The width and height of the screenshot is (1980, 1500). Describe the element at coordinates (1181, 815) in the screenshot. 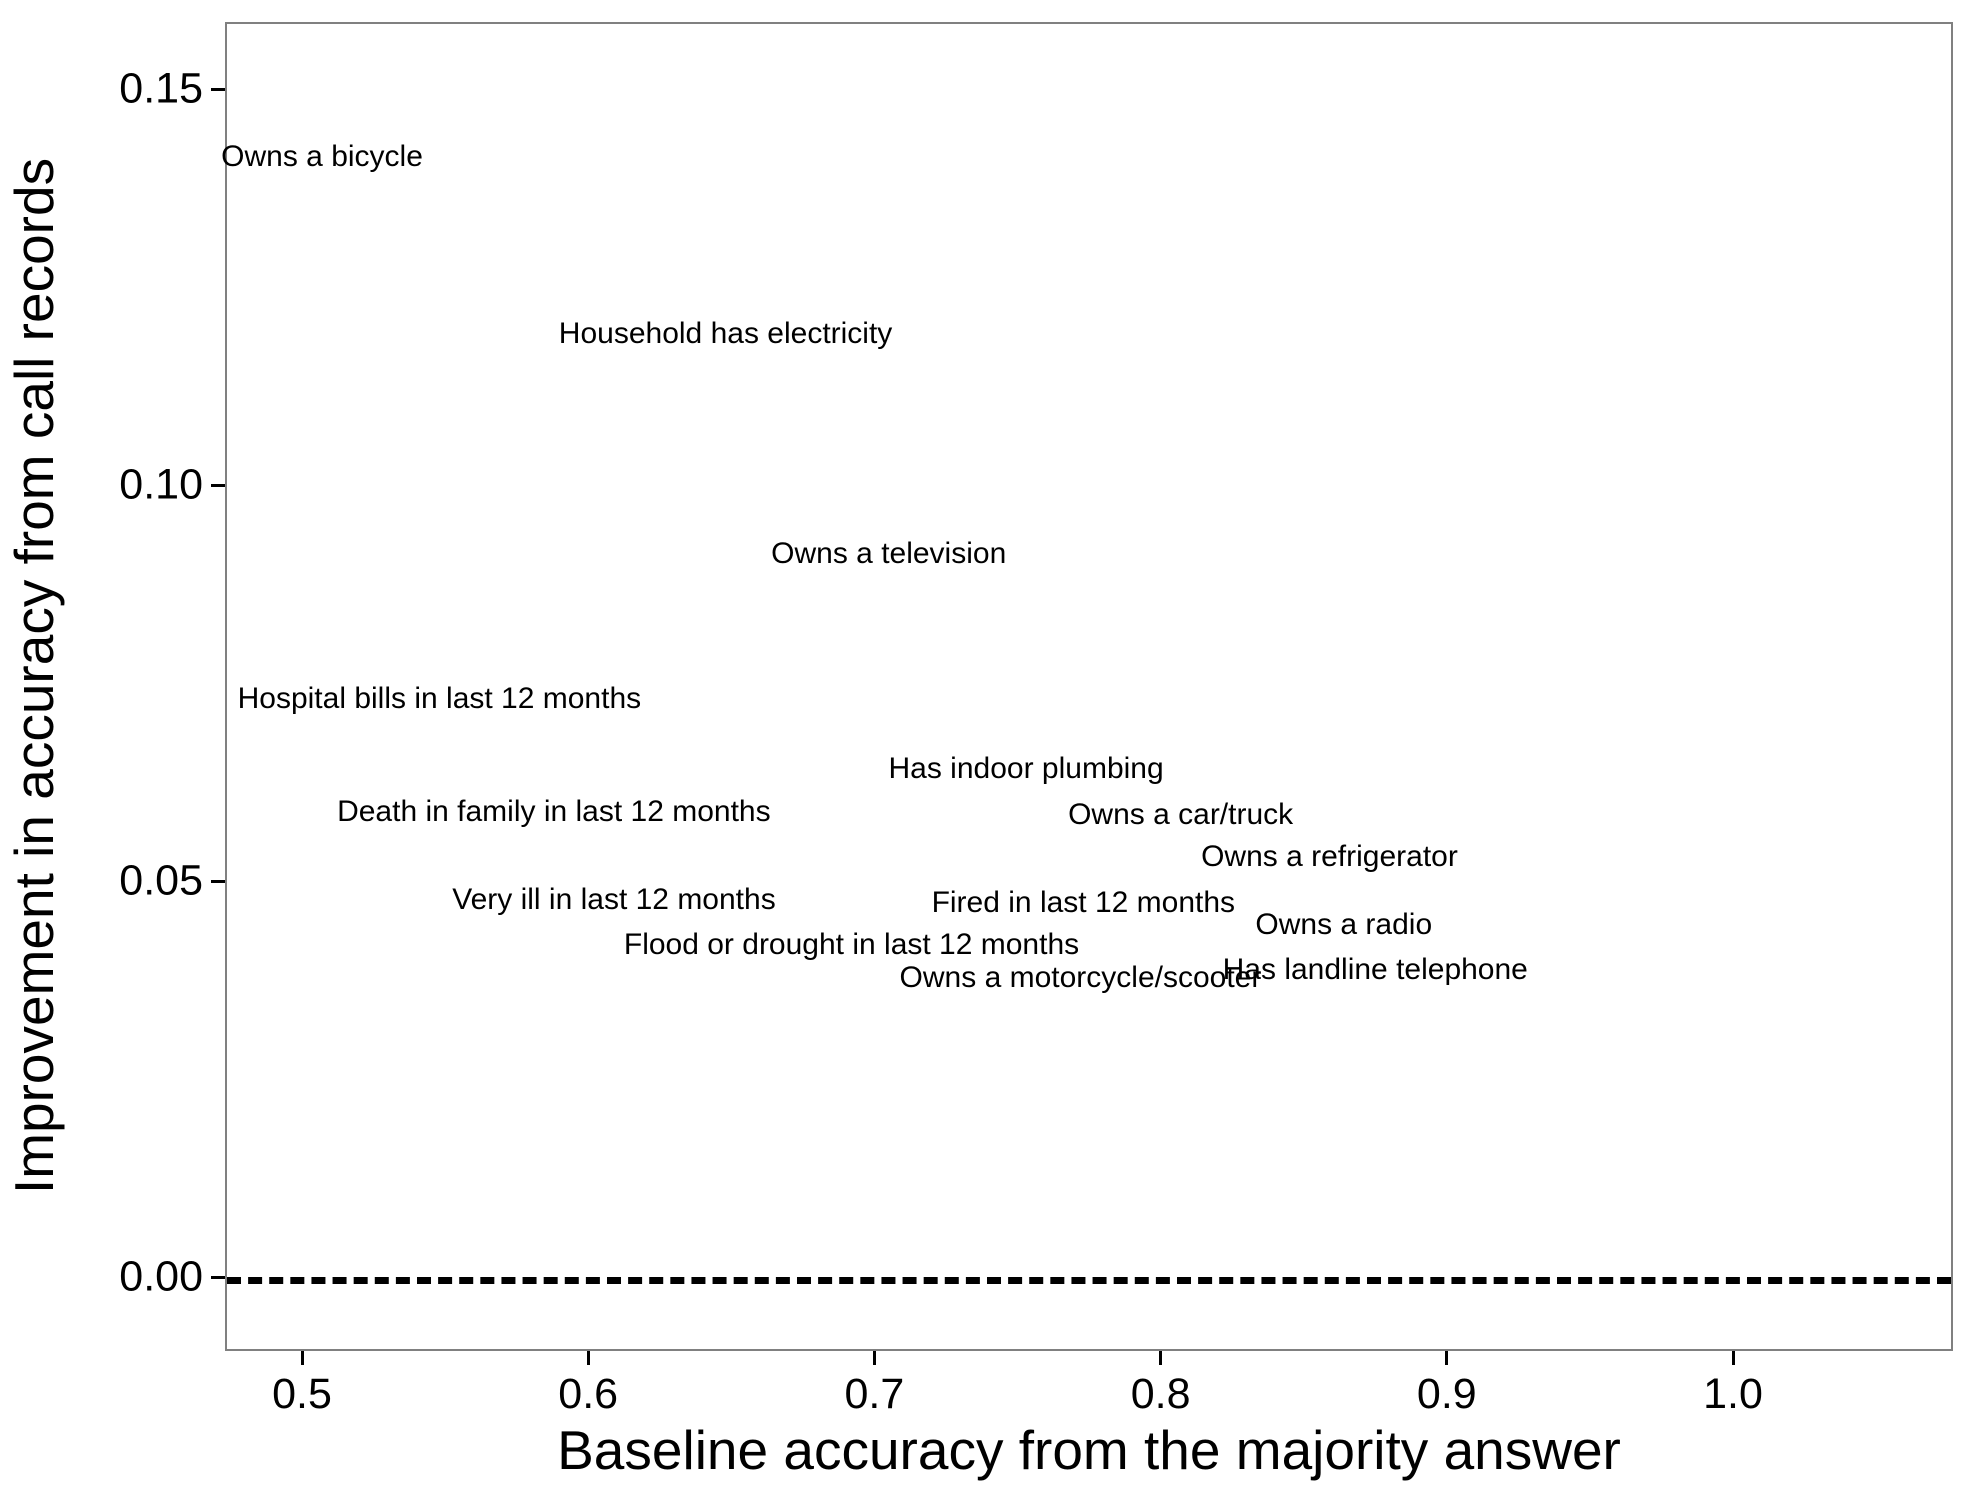

I see `data-point-label: Owns a car/truck` at that location.